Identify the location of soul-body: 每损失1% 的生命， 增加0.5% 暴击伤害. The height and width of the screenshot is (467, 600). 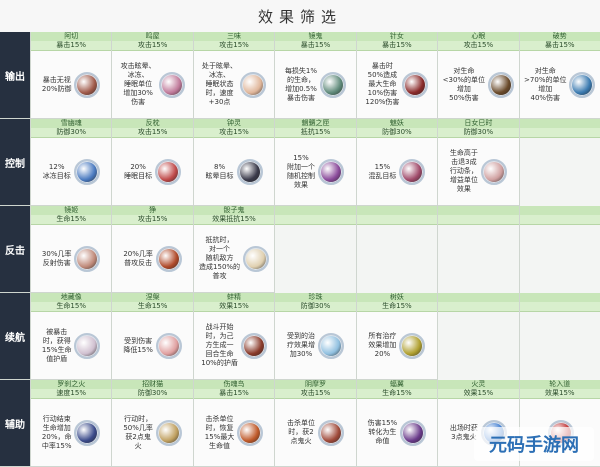
(315, 84).